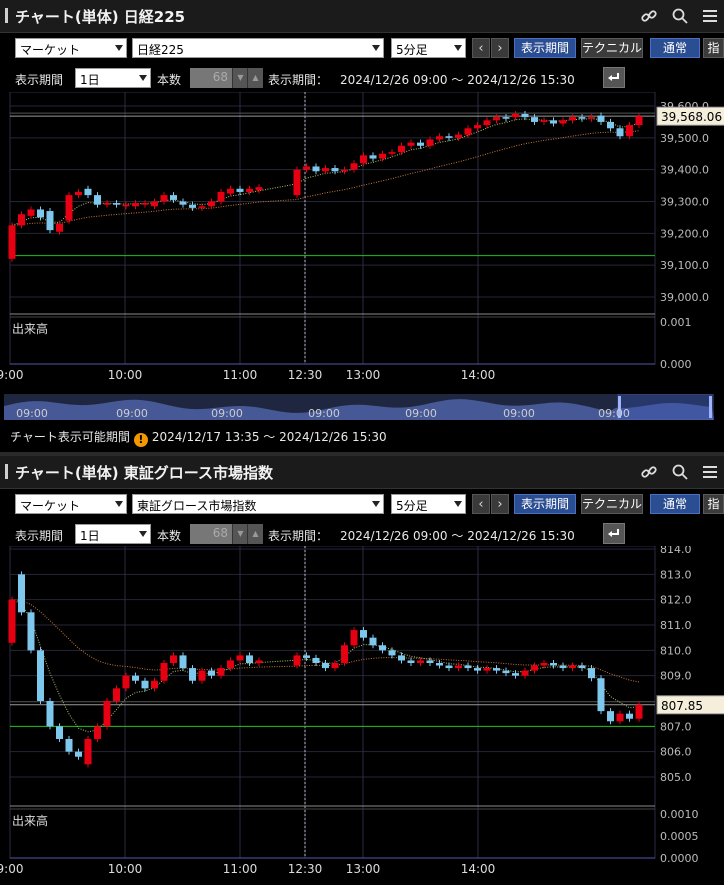  Describe the element at coordinates (39, 536) in the screenshot. I see `period-label: 表示期間` at that location.